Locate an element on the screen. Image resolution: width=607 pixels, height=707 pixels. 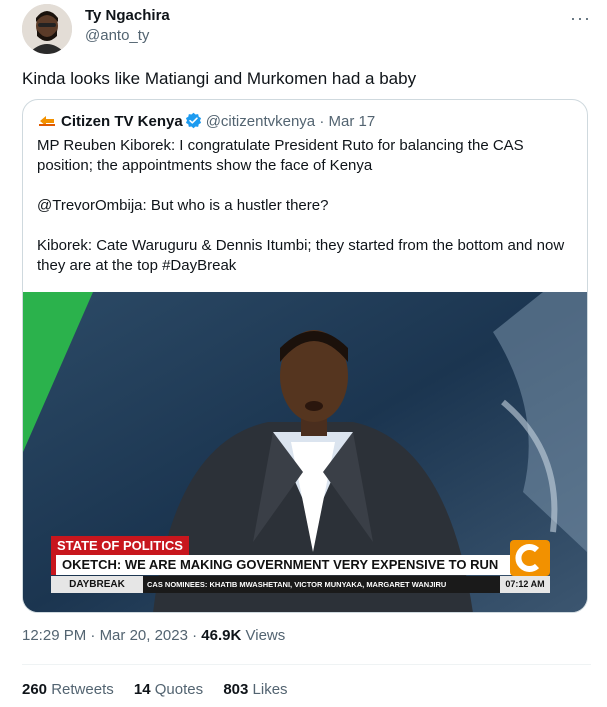
avatar-photo is located at coordinates (47, 29).